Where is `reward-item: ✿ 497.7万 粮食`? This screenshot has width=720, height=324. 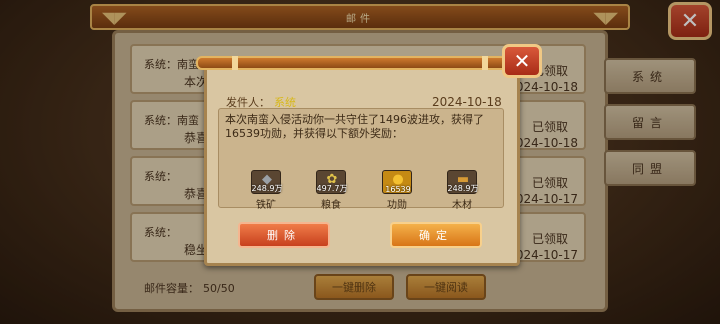
reward-item: ✿ 497.7万 粮食 is located at coordinates (331, 190).